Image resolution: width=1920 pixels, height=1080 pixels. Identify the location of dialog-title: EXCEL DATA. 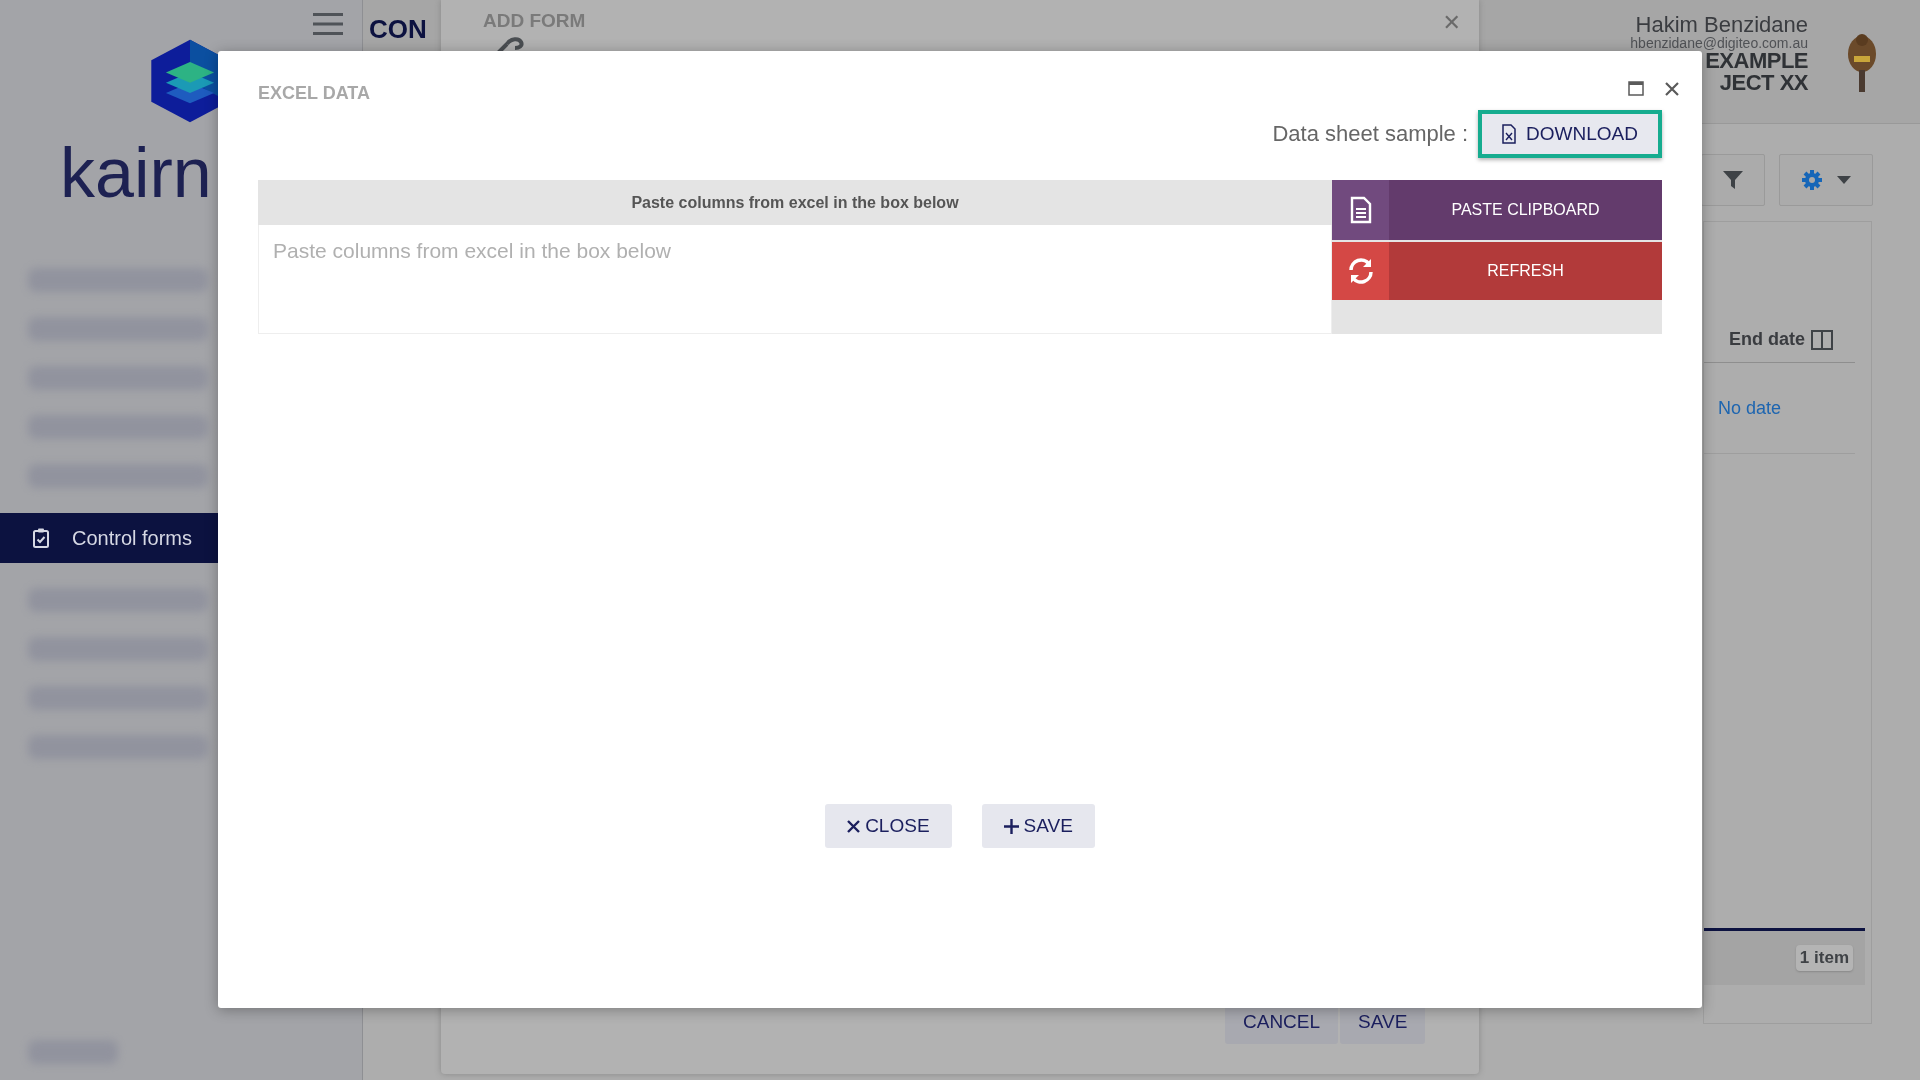
(314, 93).